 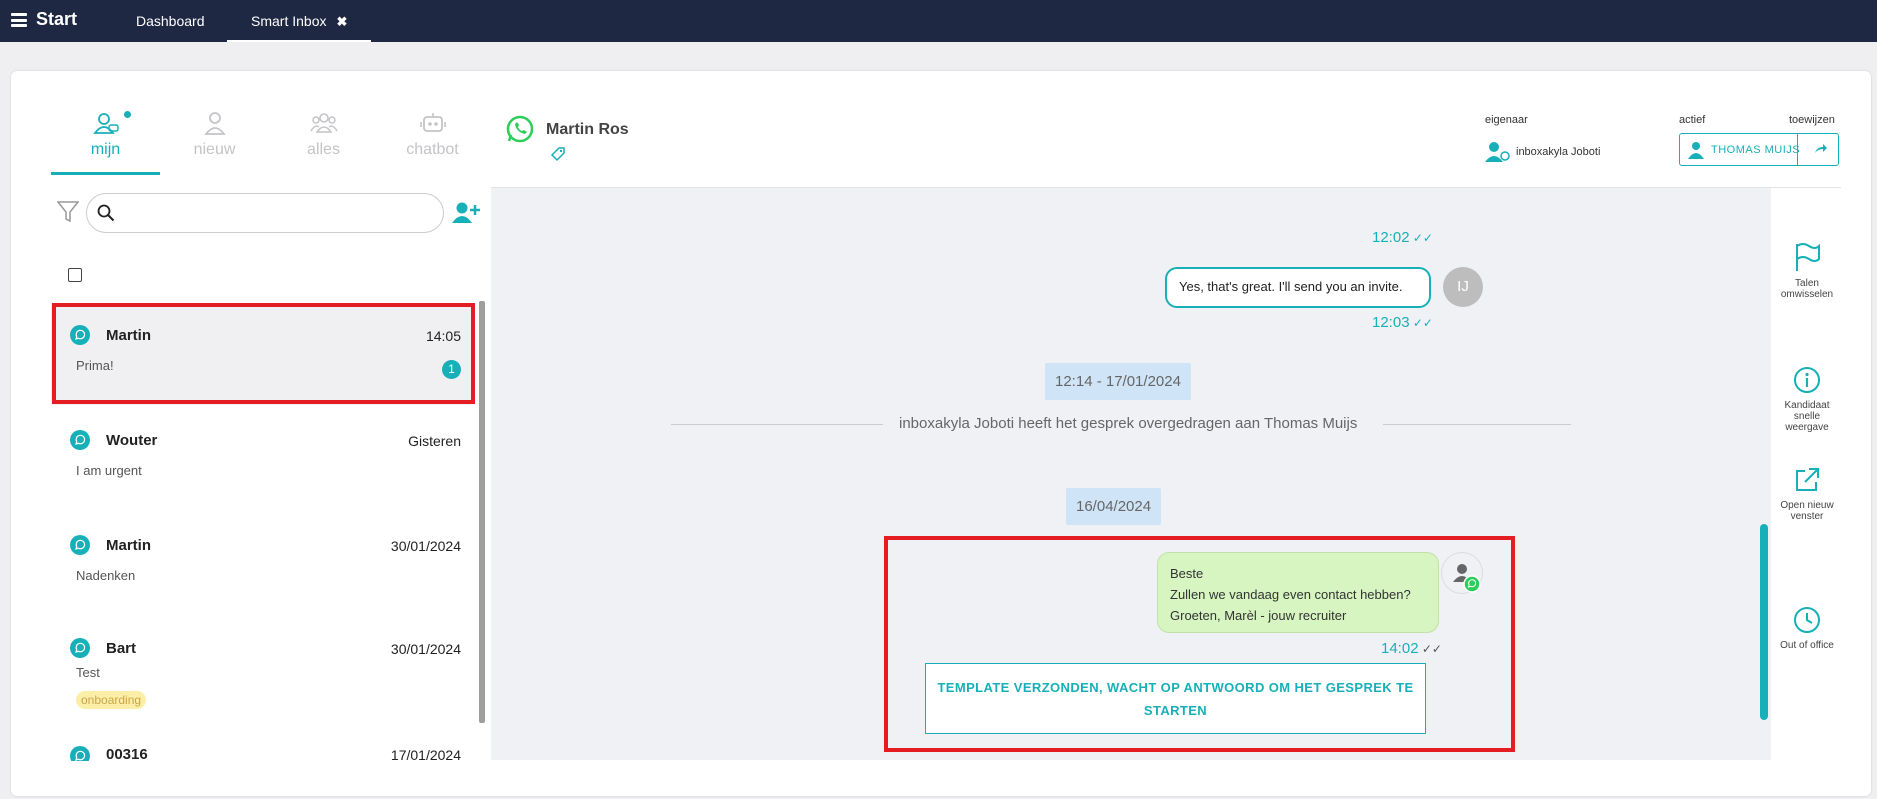 I want to click on conversation-item-bart: Bart 30/01/2024 Test onboarding, so click(x=261, y=669).